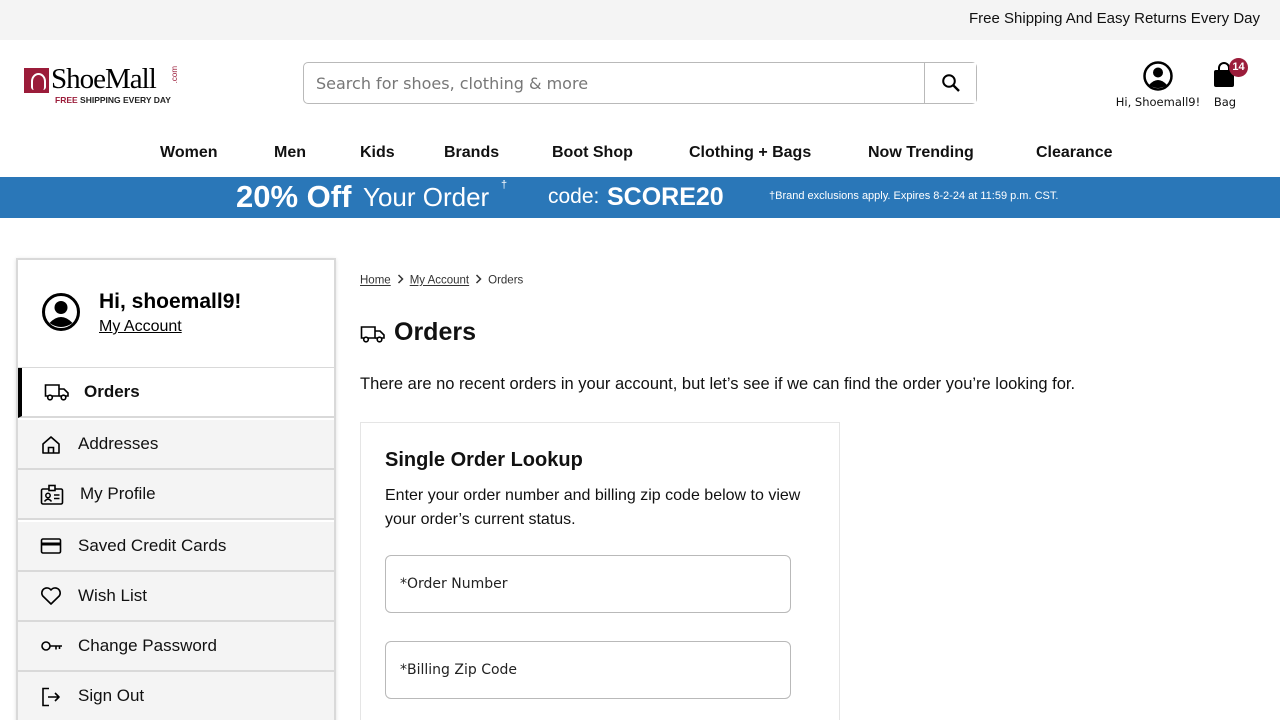 This screenshot has height=720, width=1280. Describe the element at coordinates (111, 695) in the screenshot. I see `sidebar-item-label: Sign Out` at that location.